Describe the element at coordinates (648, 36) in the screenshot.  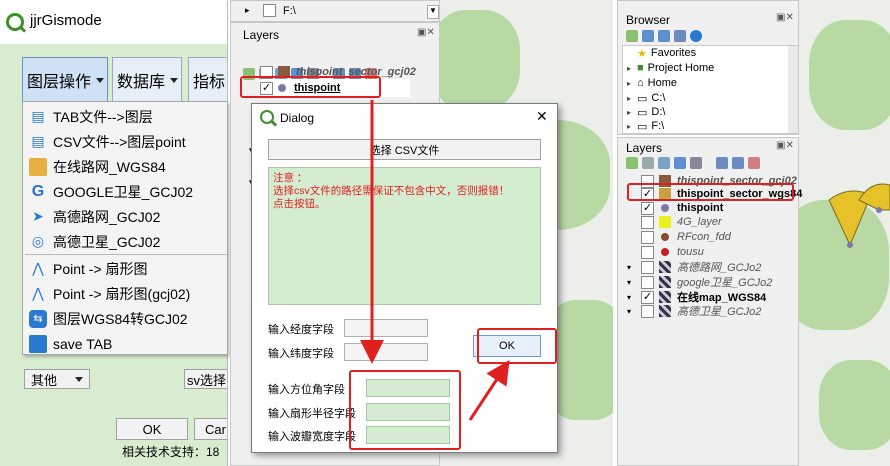
I see `refresh-icon` at that location.